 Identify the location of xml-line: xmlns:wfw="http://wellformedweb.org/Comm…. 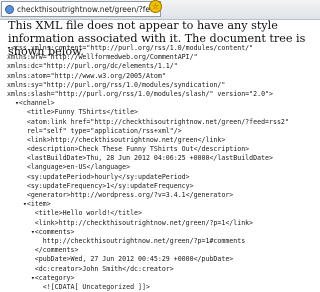
(102, 57).